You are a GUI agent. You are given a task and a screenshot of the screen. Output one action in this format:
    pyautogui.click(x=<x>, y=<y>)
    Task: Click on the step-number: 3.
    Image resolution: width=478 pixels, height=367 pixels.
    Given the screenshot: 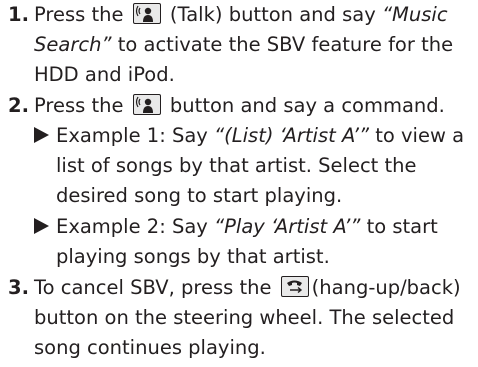 What is the action you would take?
    pyautogui.click(x=18, y=287)
    